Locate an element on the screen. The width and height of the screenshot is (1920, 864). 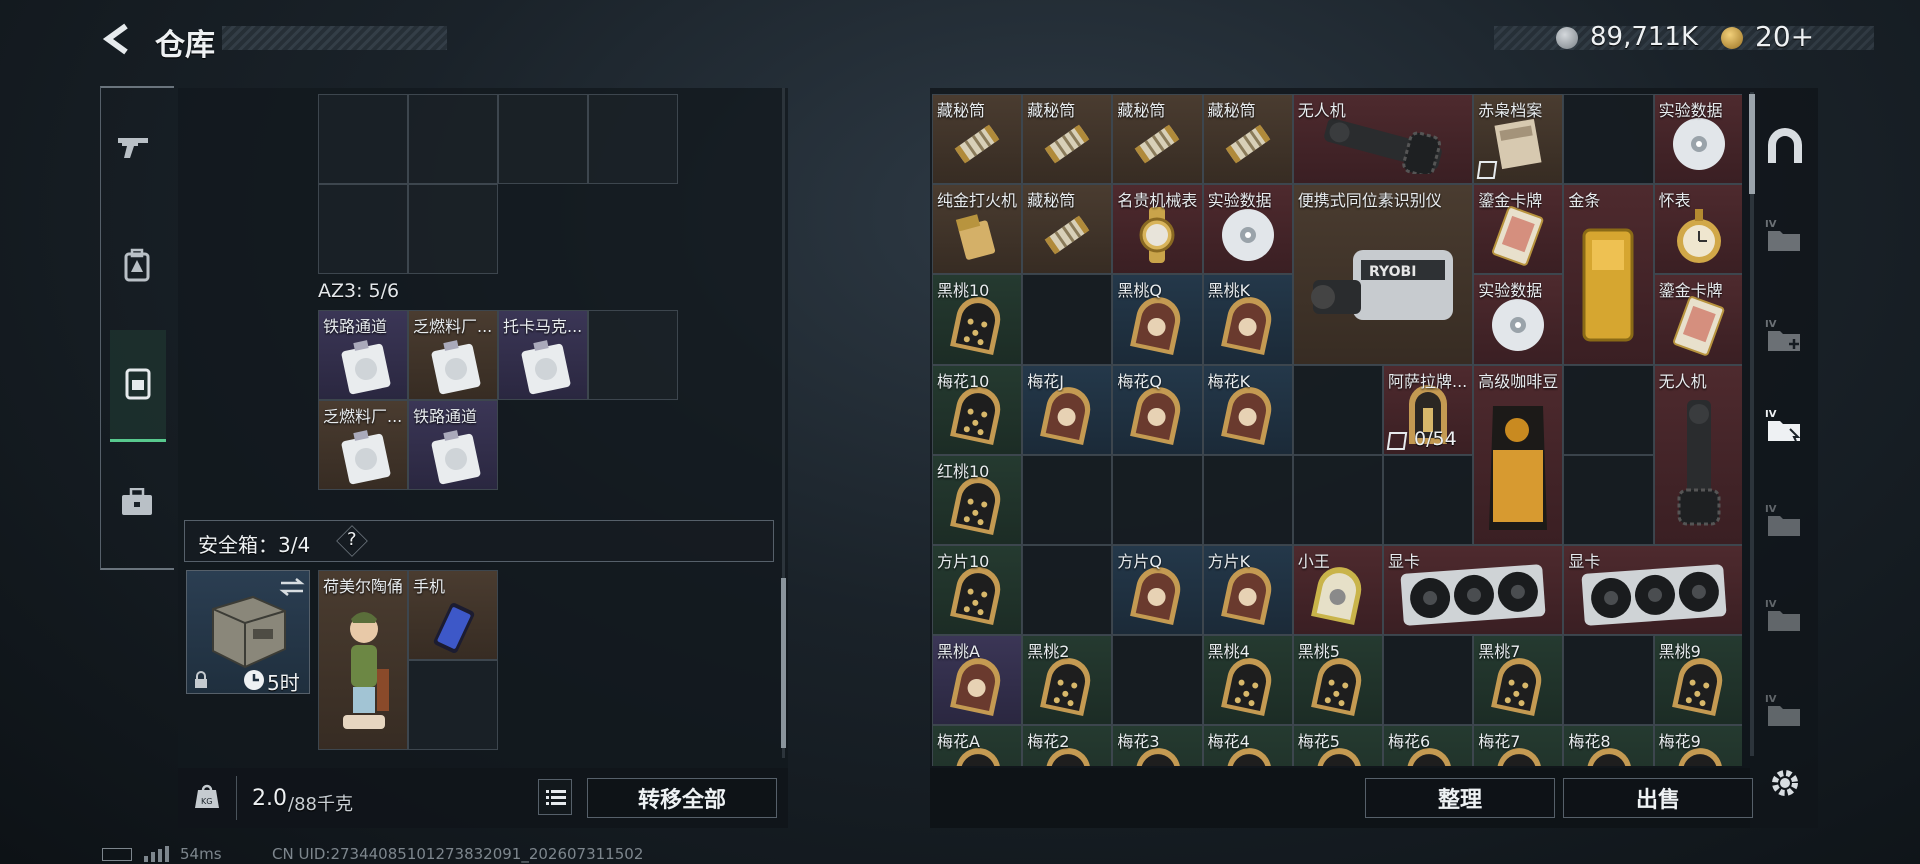
stash-tab-iv-3-active: IV is located at coordinates (1785, 425).